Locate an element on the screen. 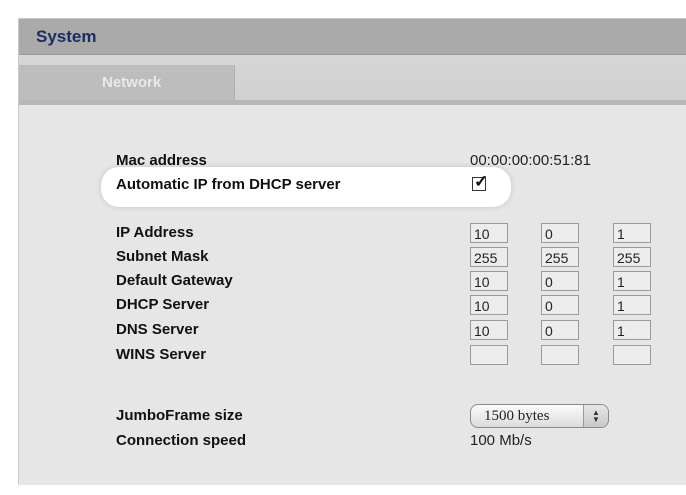 The image size is (686, 495). default-gateway-octet-3: 1 is located at coordinates (632, 281).